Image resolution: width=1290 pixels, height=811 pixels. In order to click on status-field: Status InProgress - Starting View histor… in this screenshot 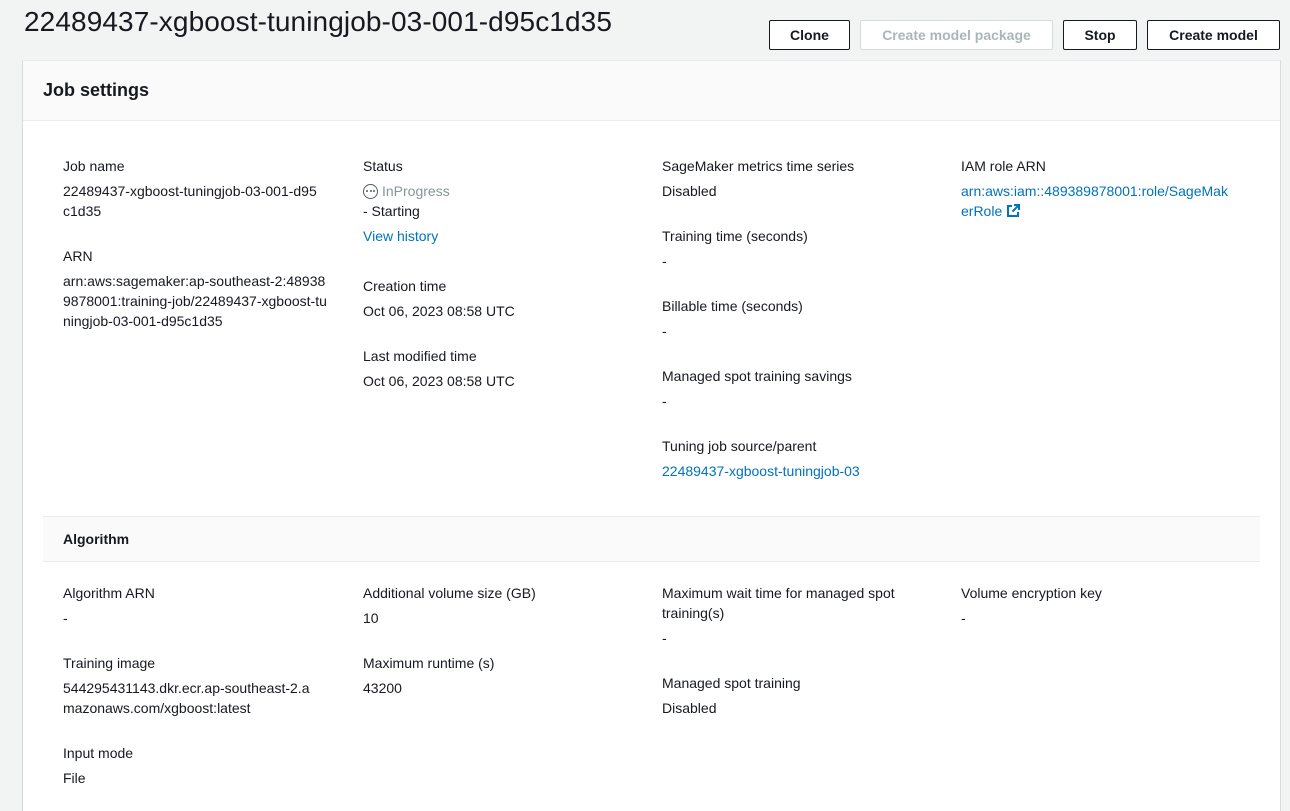, I will do `click(500, 201)`.